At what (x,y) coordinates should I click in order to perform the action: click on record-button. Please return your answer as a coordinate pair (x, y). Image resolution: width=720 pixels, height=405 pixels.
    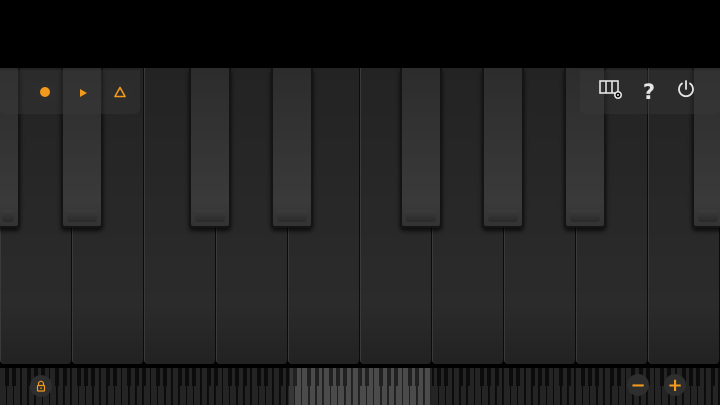
    Looking at the image, I should click on (45, 92).